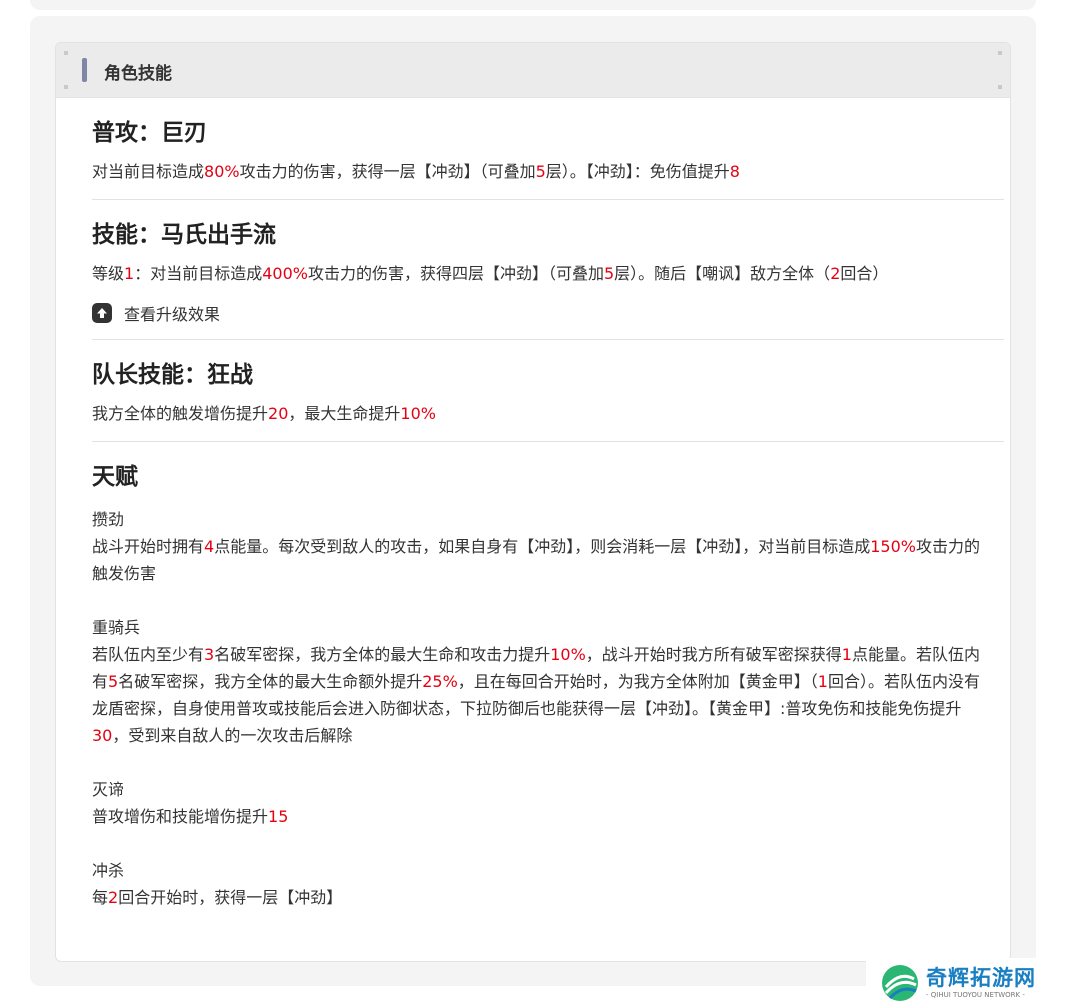 Image resolution: width=1065 pixels, height=1008 pixels. What do you see at coordinates (344, 413) in the screenshot?
I see `text-run: ，最大生命提升` at bounding box center [344, 413].